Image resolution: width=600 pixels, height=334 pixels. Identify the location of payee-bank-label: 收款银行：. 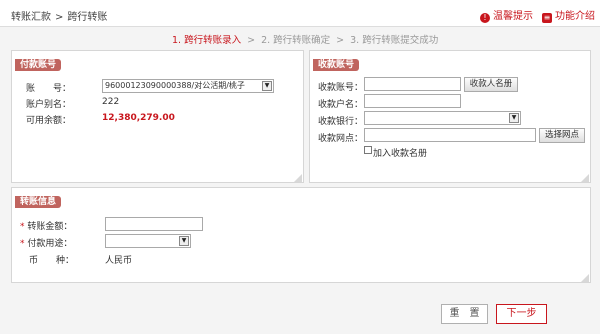
(341, 122).